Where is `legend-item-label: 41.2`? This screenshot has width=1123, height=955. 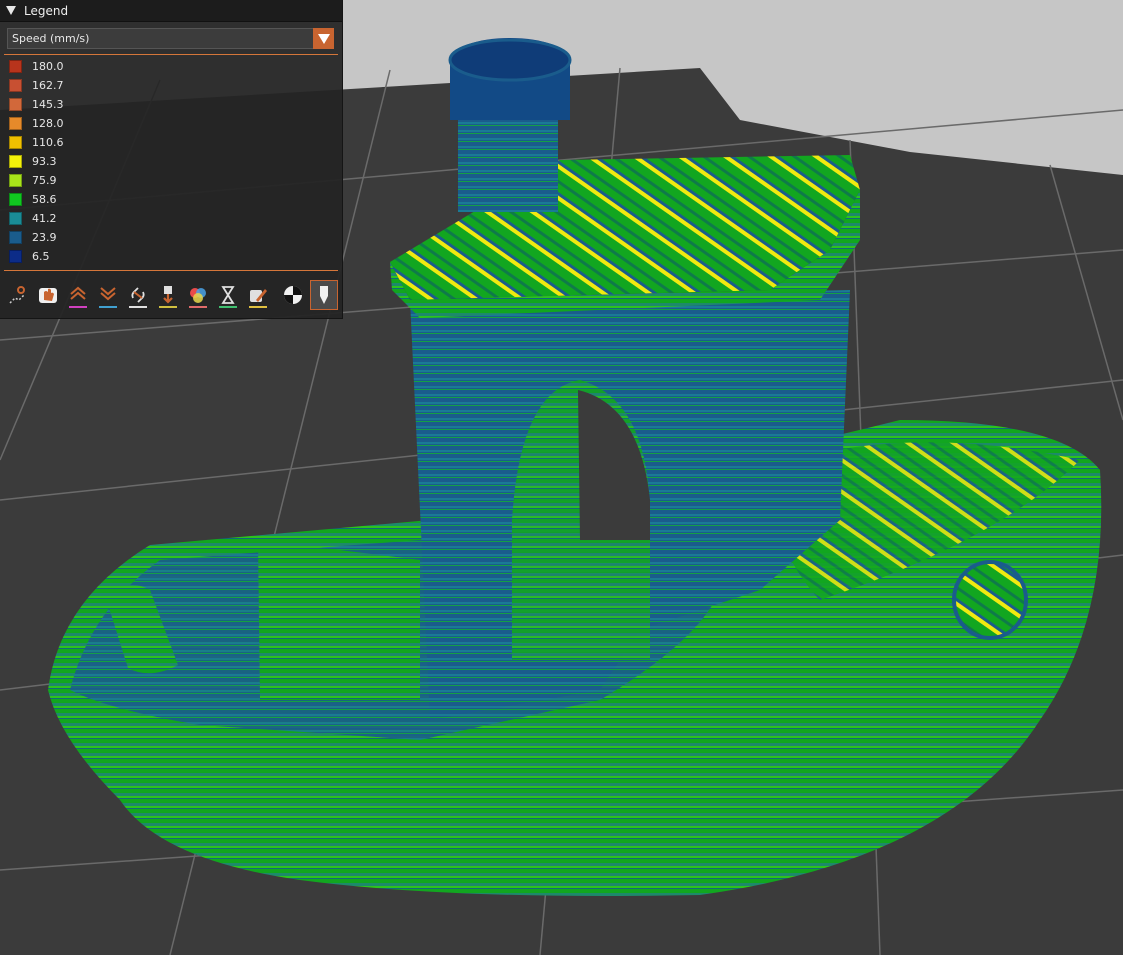
legend-item-label: 41.2 is located at coordinates (44, 218).